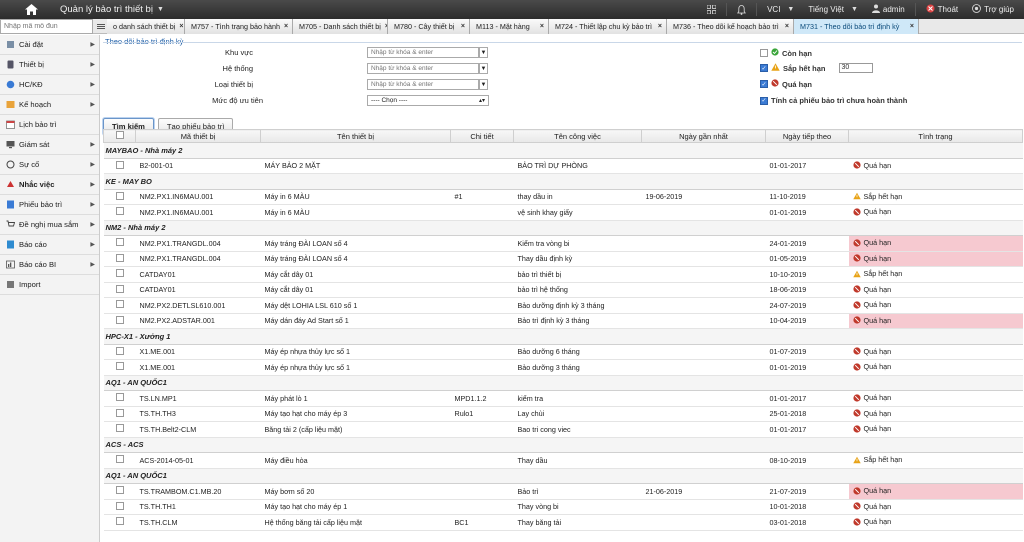 The image size is (1024, 542). Describe the element at coordinates (833, 100) in the screenshot. I see `incomplete-filter: ✓ Tính cả phiếu bảo trì chưa hoàn thành` at that location.